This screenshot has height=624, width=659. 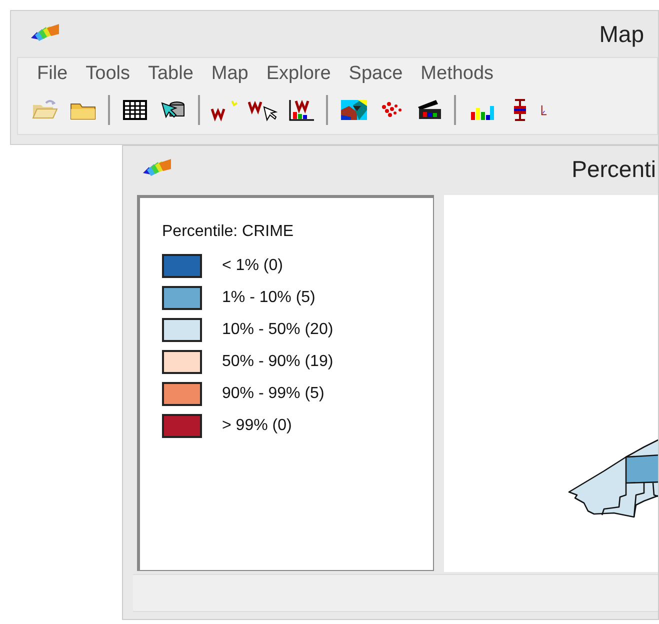 I want to click on legend-title: Percentile: CRIME, so click(x=228, y=232).